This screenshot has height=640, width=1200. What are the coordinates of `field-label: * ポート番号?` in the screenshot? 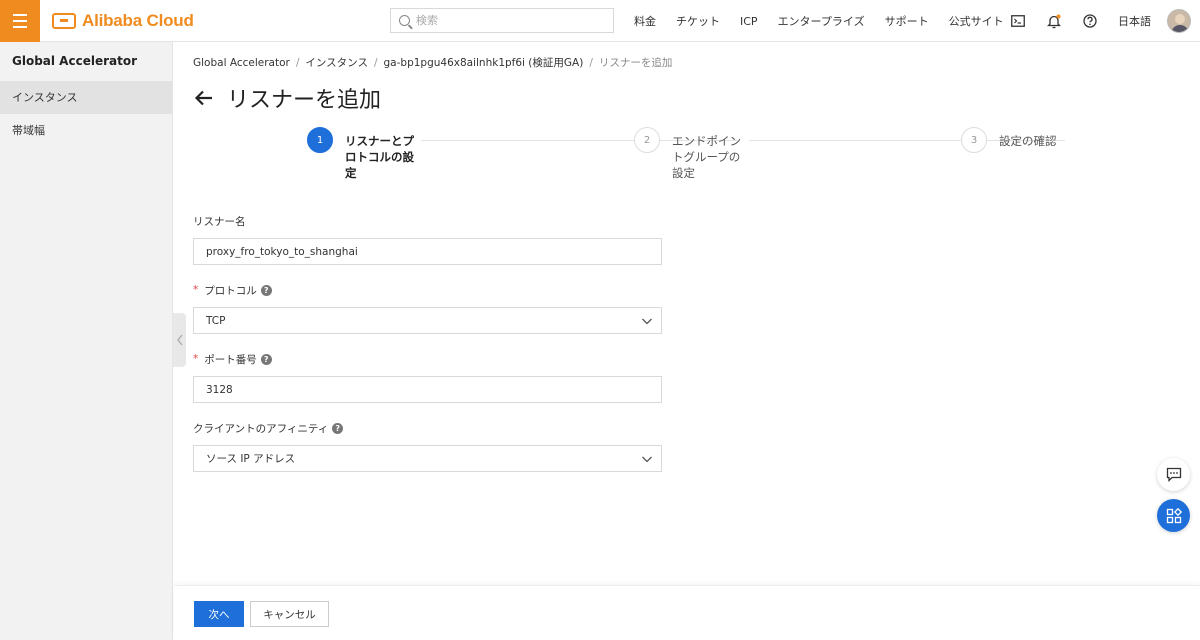 It's located at (427, 359).